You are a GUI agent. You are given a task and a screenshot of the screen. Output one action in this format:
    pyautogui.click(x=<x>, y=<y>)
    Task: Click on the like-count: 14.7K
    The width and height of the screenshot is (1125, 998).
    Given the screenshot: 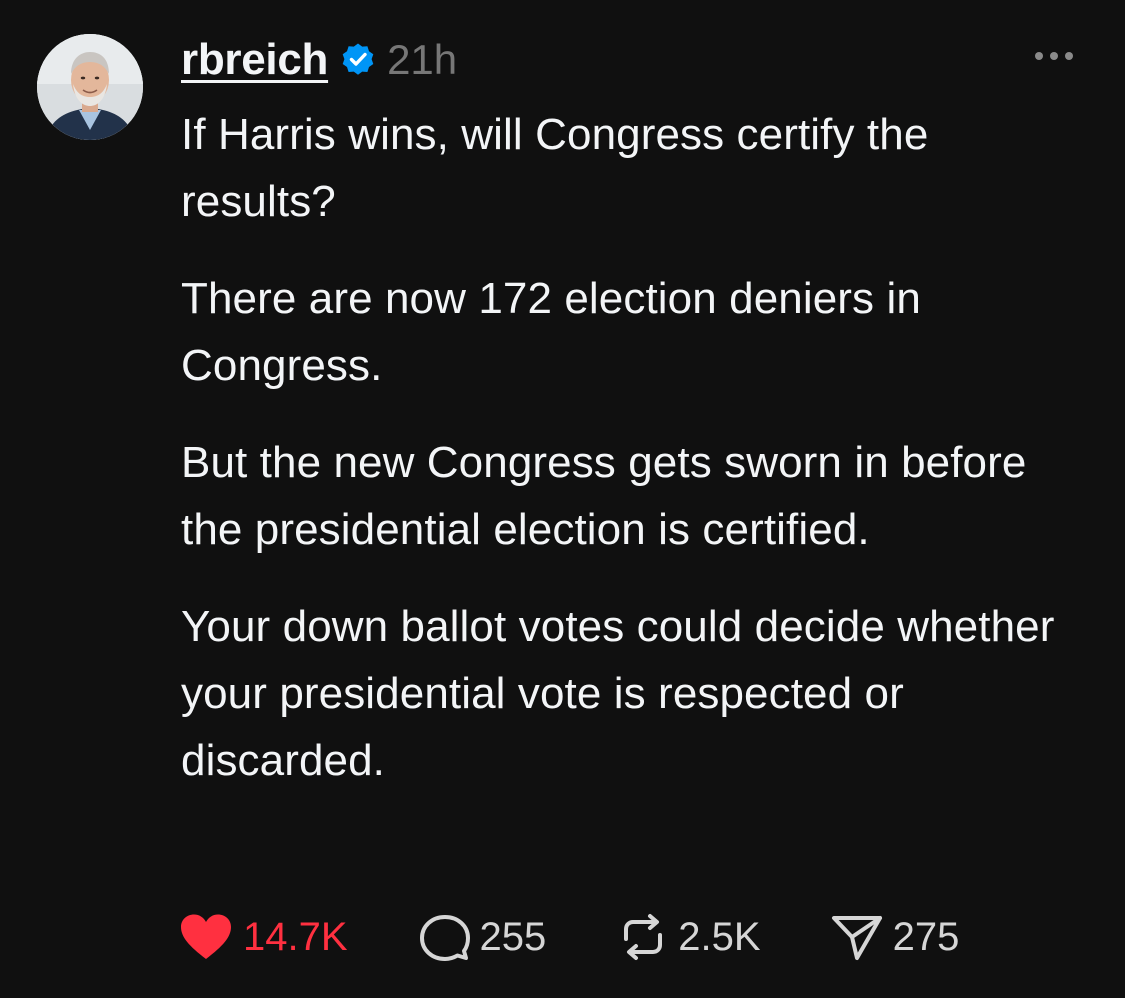 What is the action you would take?
    pyautogui.click(x=295, y=936)
    